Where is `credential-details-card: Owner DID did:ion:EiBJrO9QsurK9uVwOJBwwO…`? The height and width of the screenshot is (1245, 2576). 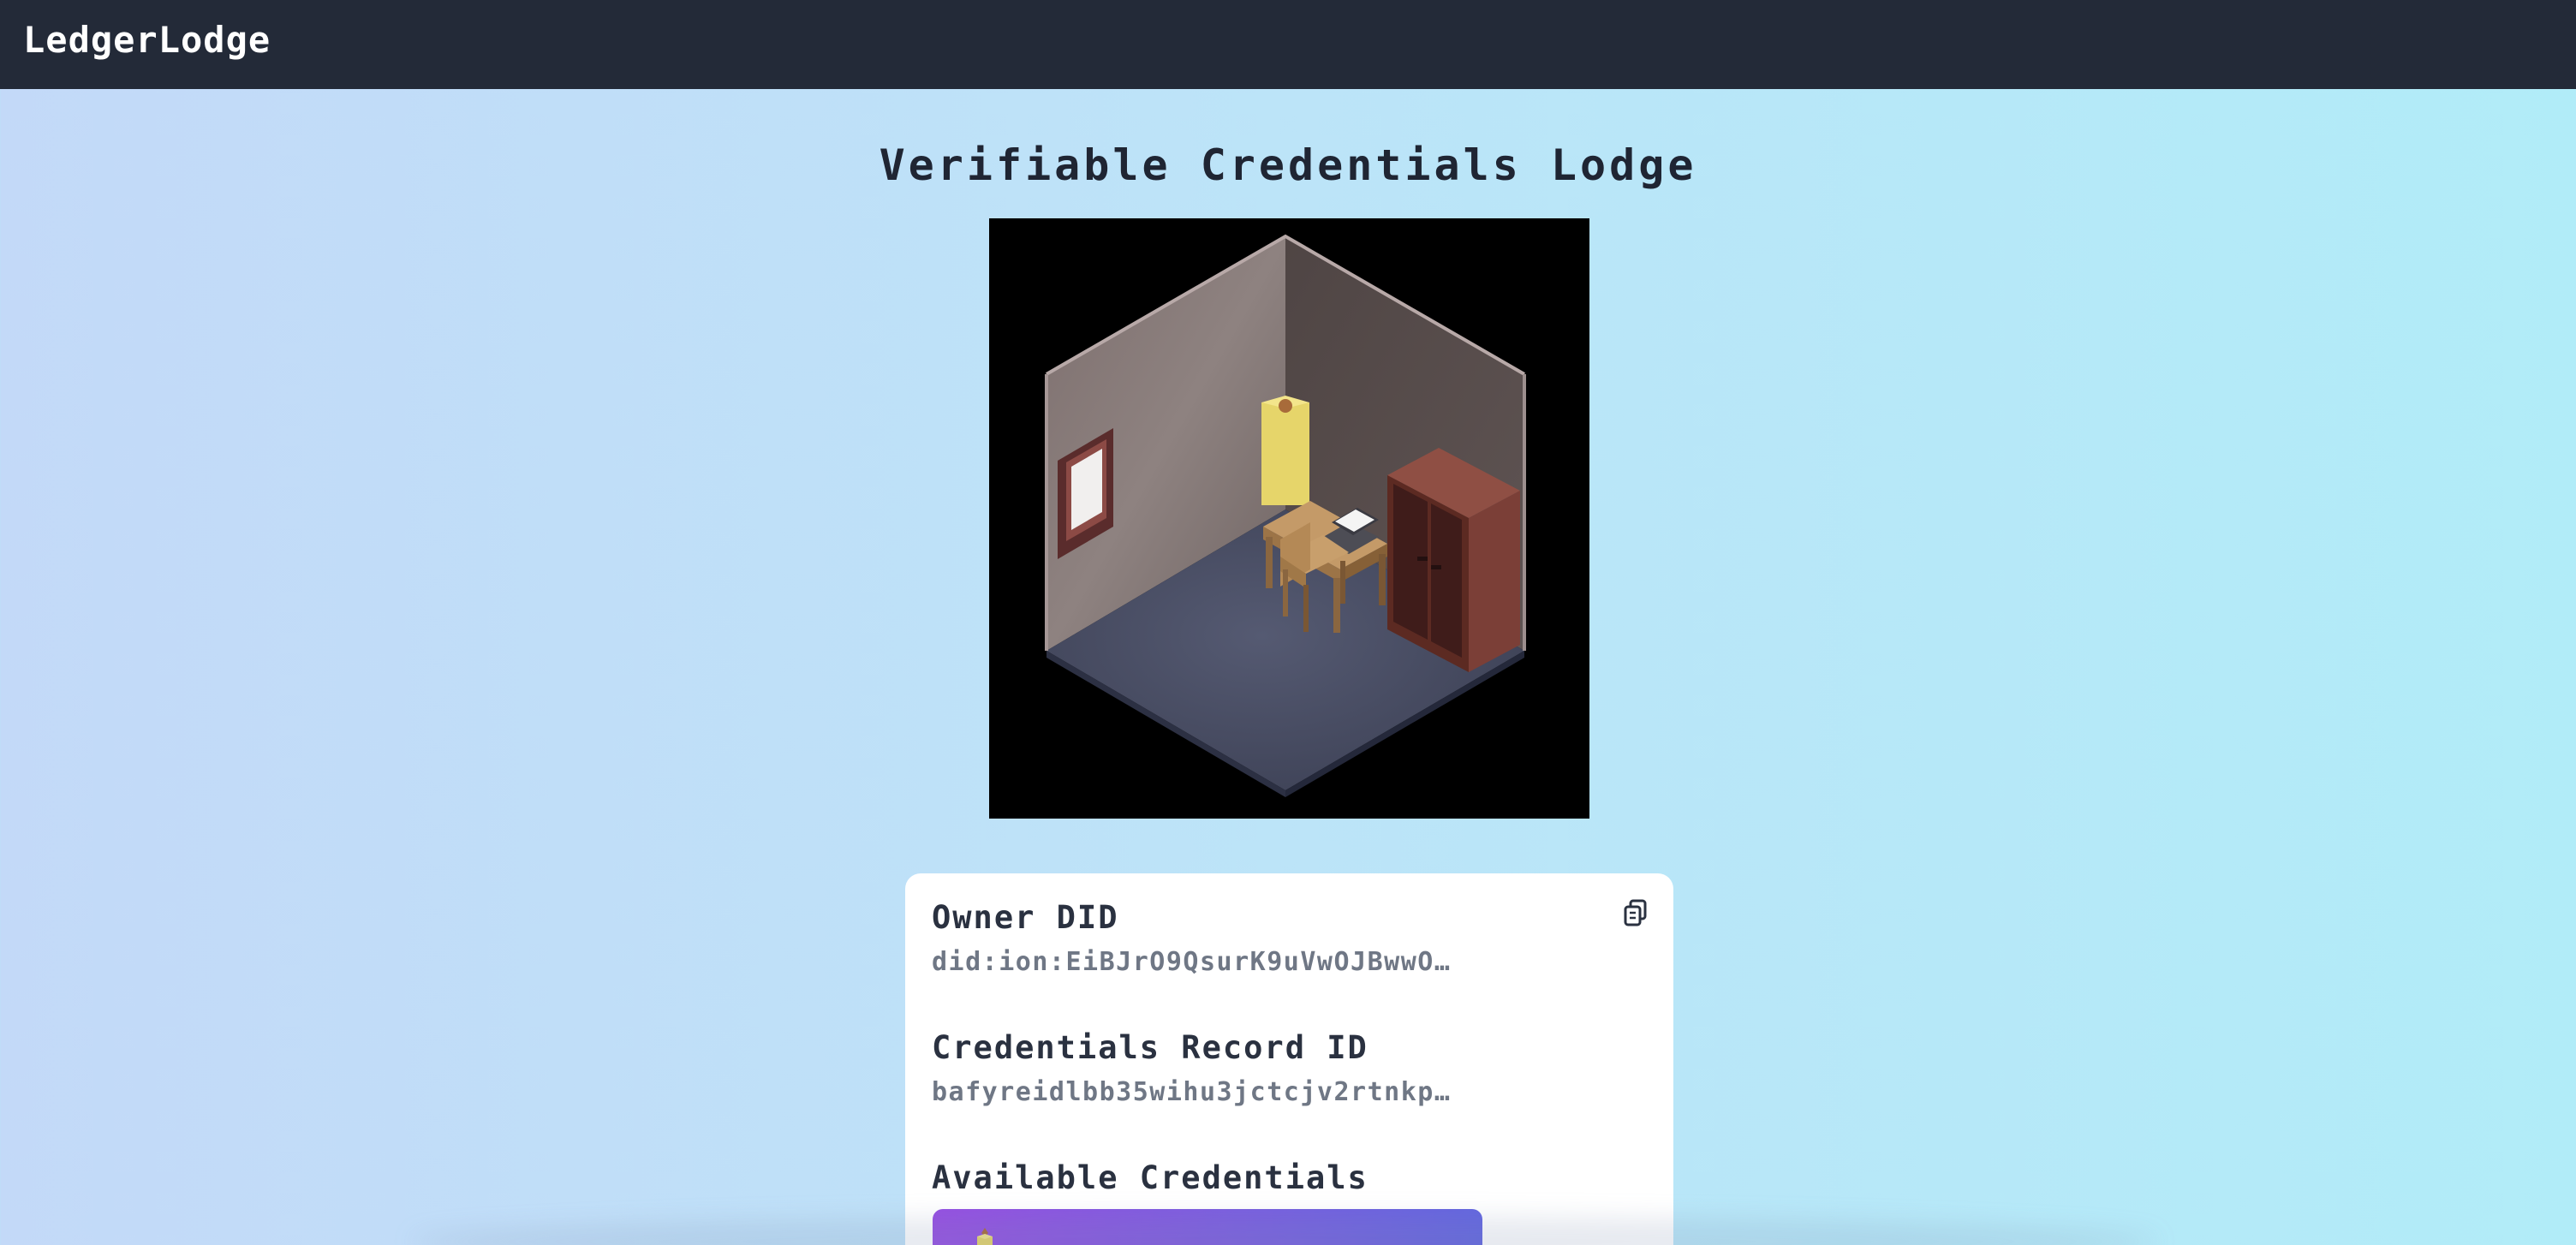 credential-details-card: Owner DID did:ion:EiBJrO9QsurK9uVwOJBwwO… is located at coordinates (1289, 1059).